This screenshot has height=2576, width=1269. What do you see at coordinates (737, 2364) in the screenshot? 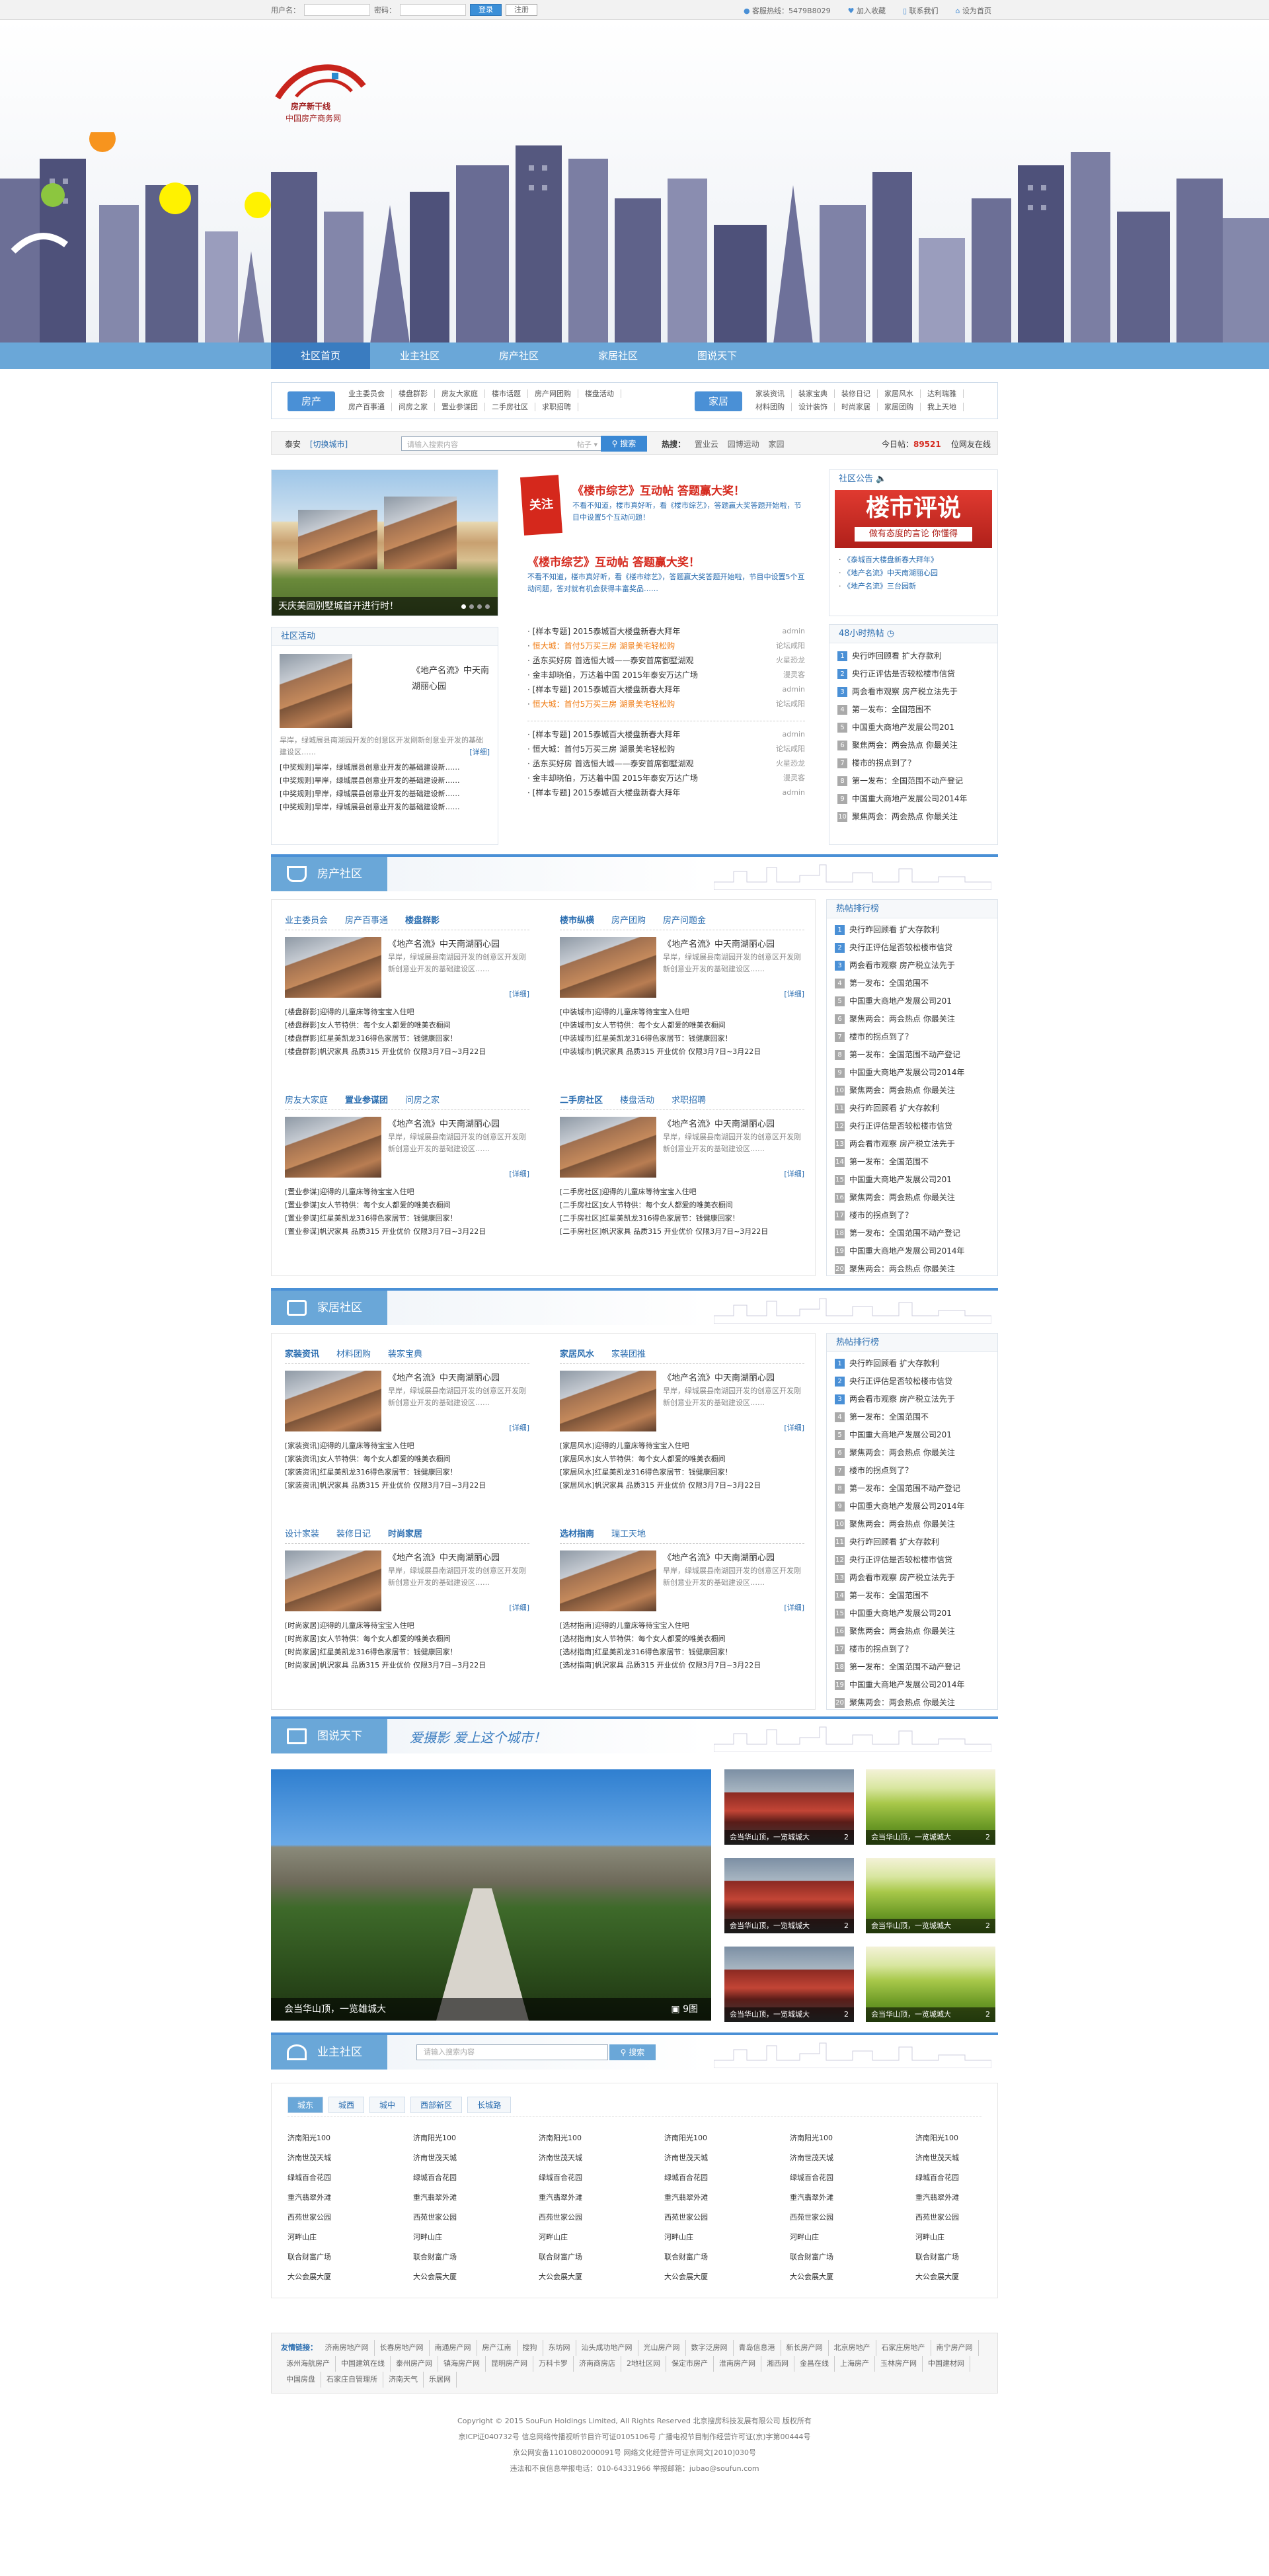
I see `friend-link: 淮南房产网` at bounding box center [737, 2364].